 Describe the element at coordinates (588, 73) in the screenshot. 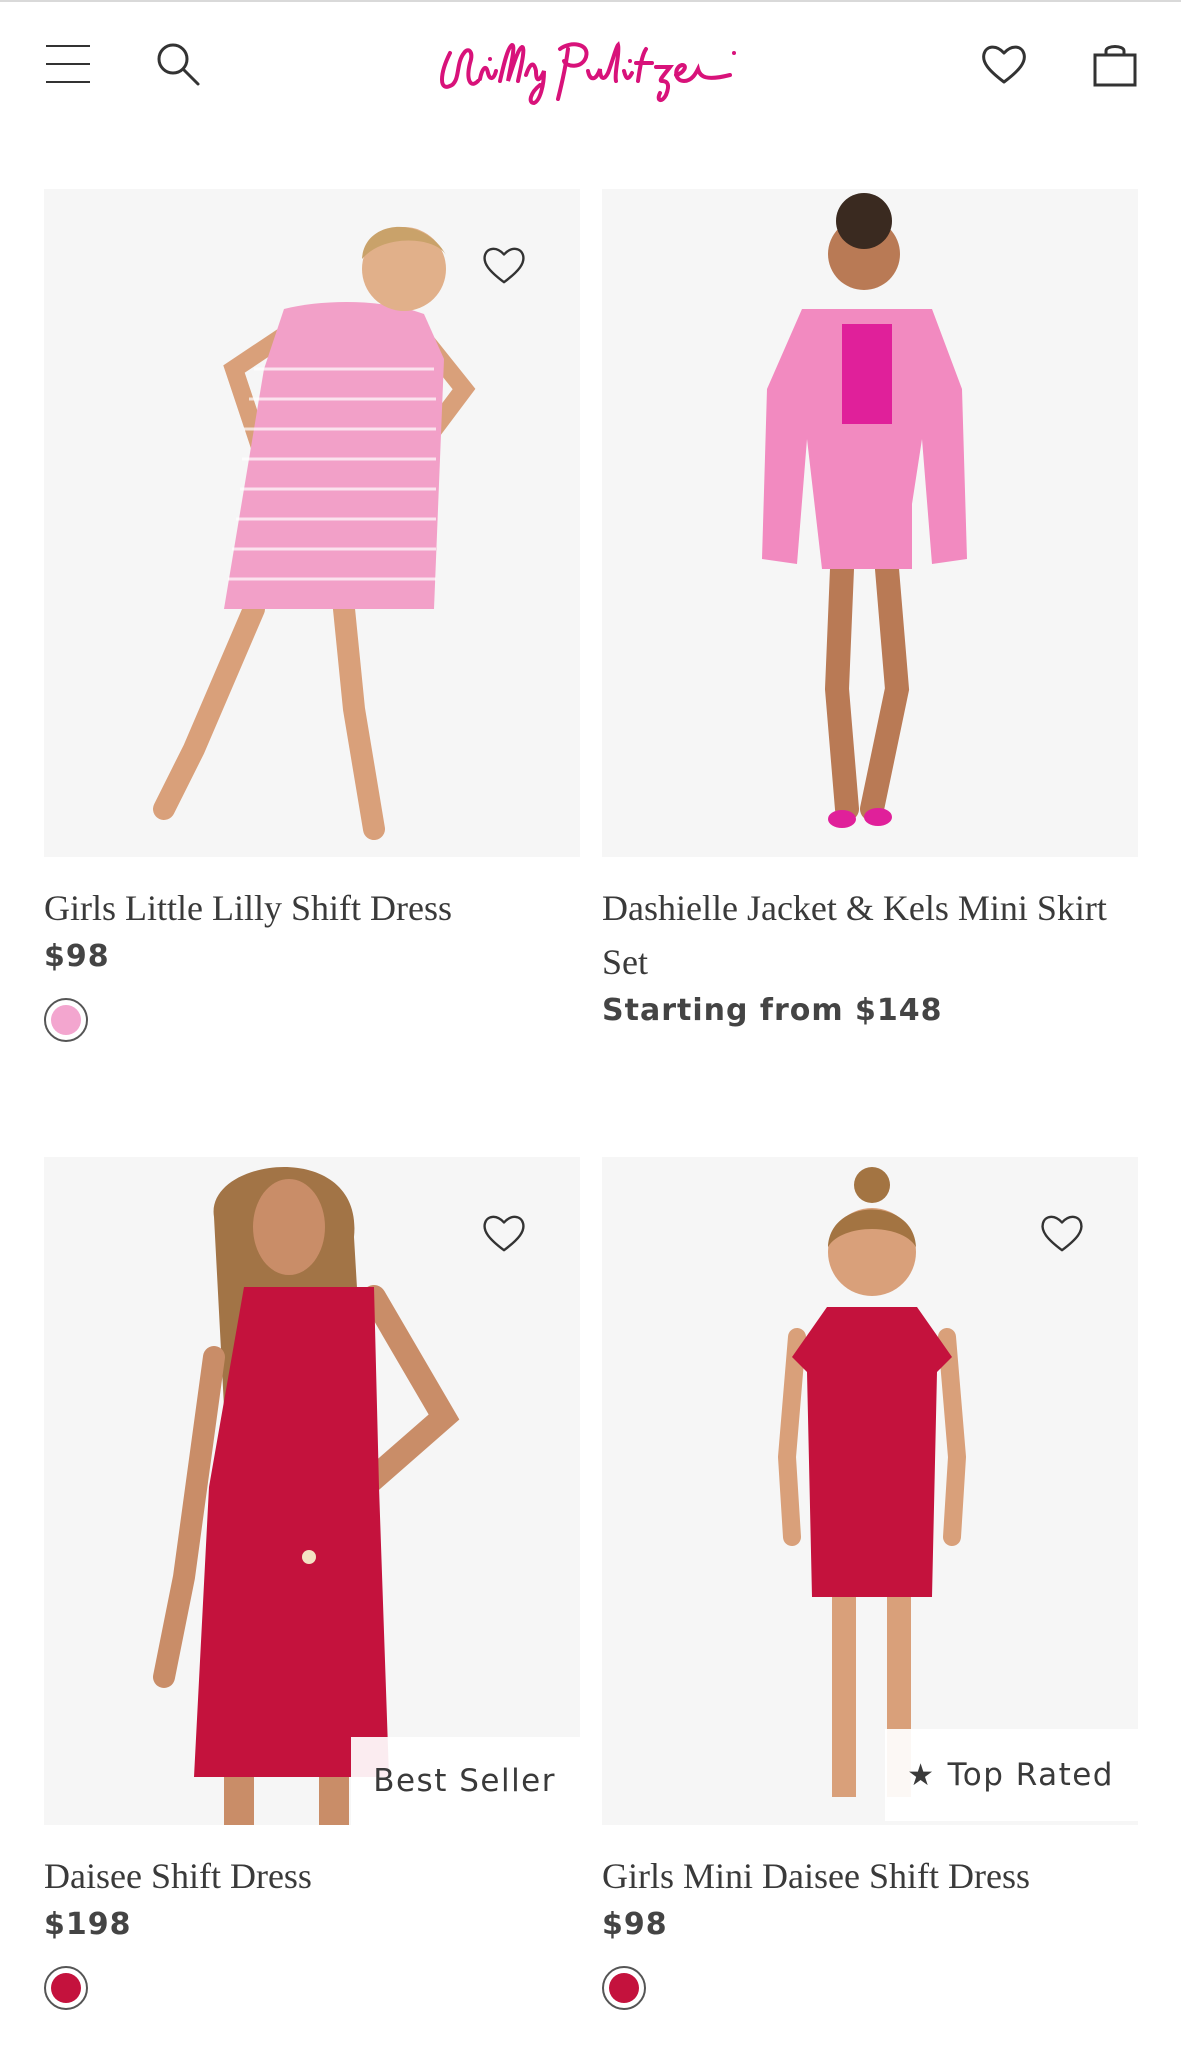

I see `lilly-pulitzer-logo` at that location.